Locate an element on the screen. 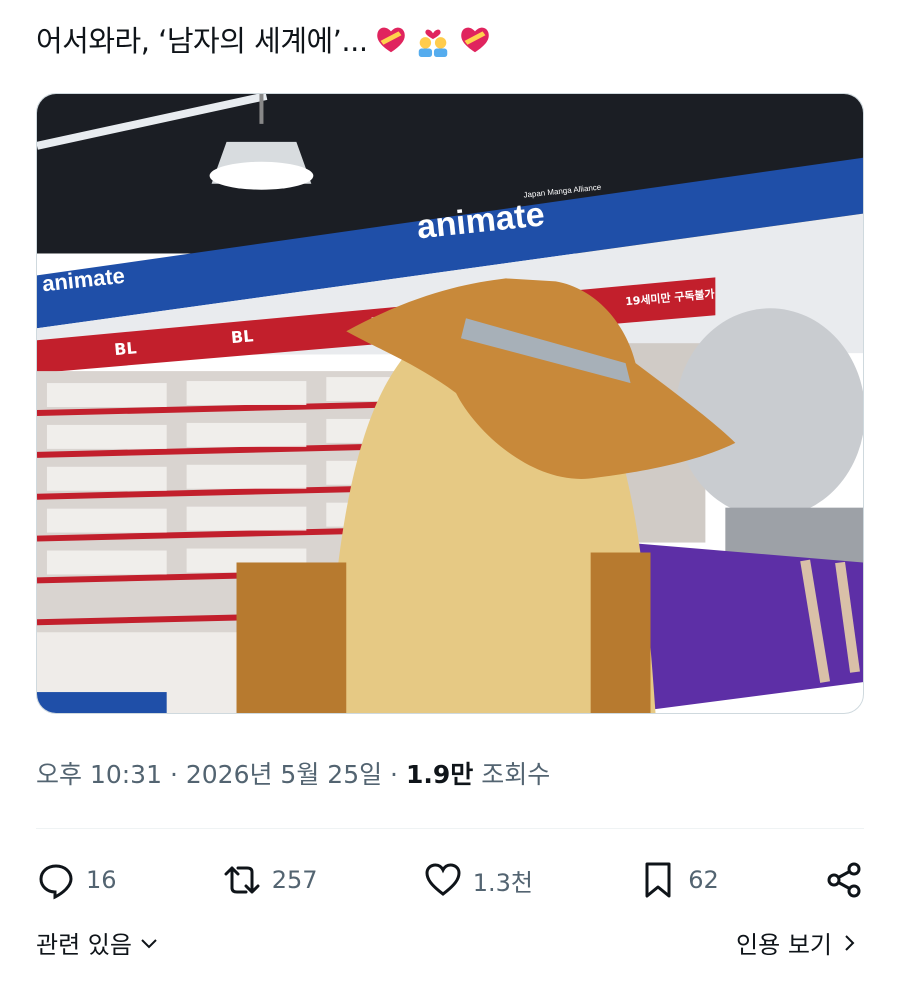 The height and width of the screenshot is (983, 900). divider is located at coordinates (450, 828).